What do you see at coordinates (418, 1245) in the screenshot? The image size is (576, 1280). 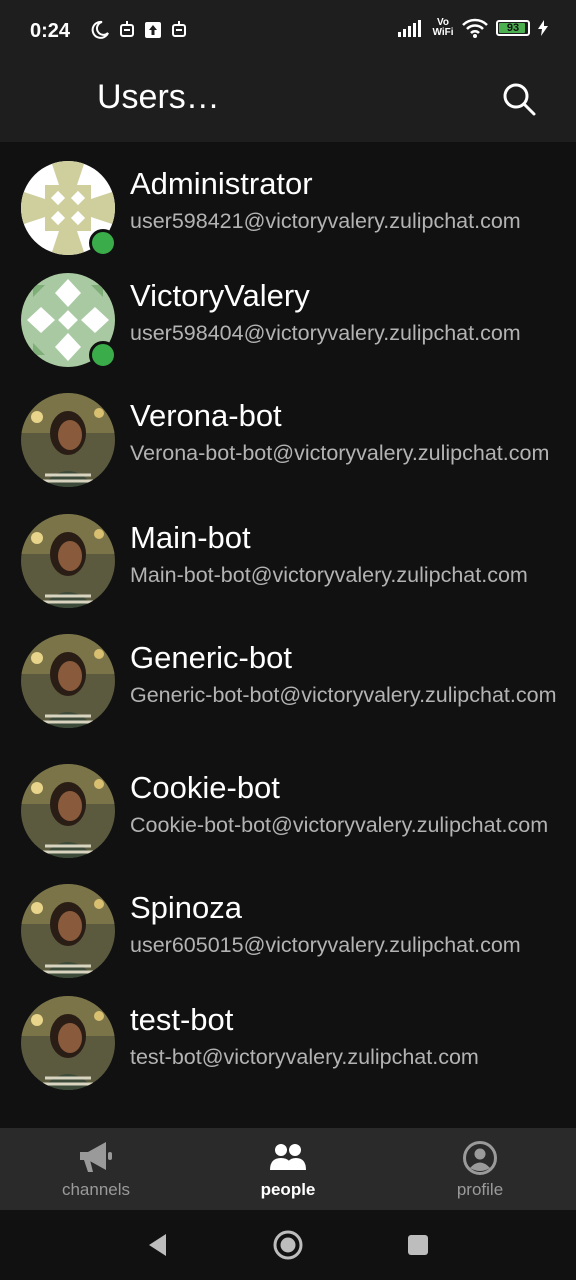 I see `recents-icon` at bounding box center [418, 1245].